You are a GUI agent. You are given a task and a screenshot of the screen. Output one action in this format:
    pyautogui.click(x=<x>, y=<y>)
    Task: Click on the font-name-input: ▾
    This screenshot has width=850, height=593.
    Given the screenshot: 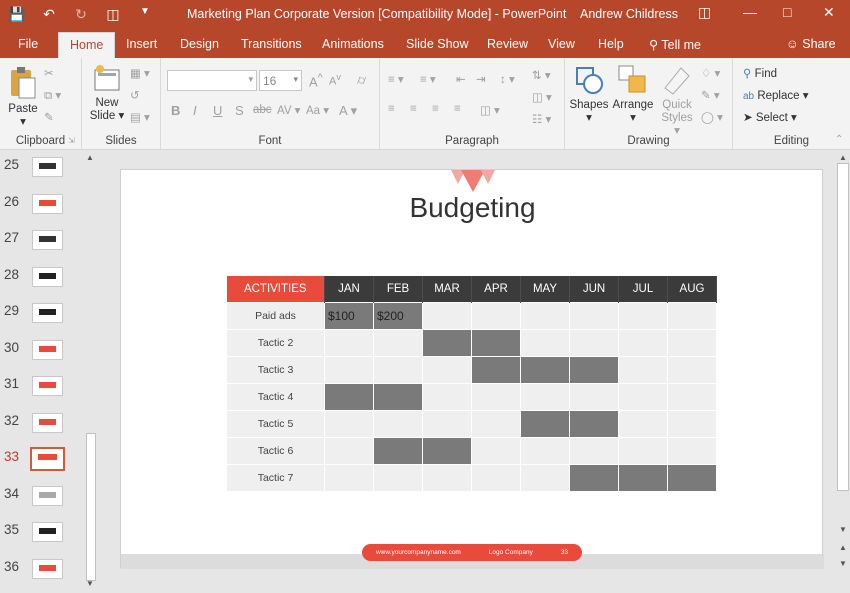 What is the action you would take?
    pyautogui.click(x=212, y=80)
    